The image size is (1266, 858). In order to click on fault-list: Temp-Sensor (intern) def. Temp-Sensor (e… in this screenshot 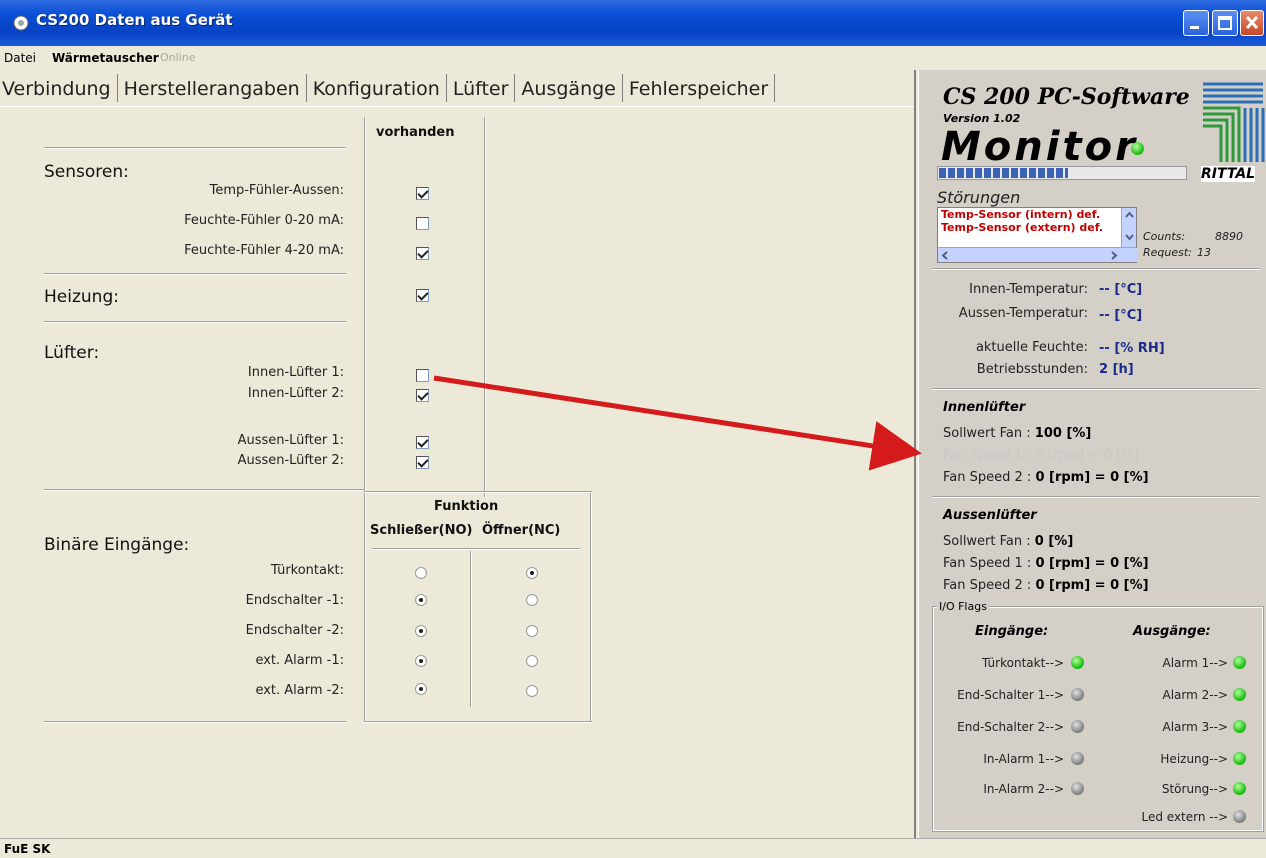, I will do `click(1037, 235)`.